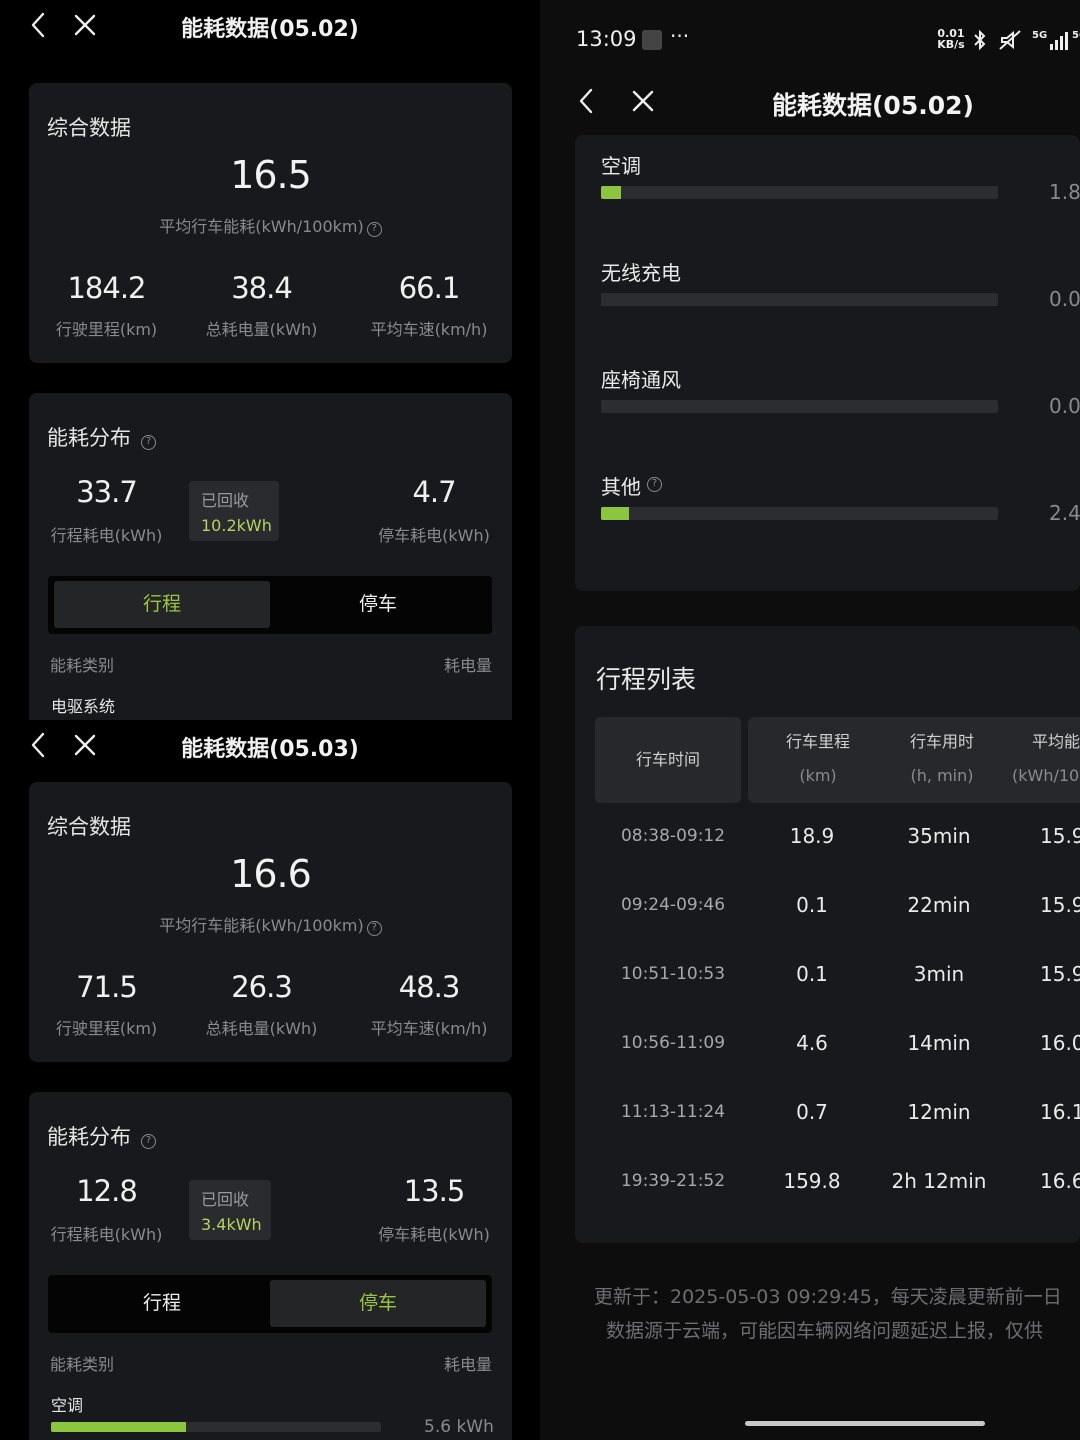  What do you see at coordinates (587, 101) in the screenshot?
I see `back-icon` at bounding box center [587, 101].